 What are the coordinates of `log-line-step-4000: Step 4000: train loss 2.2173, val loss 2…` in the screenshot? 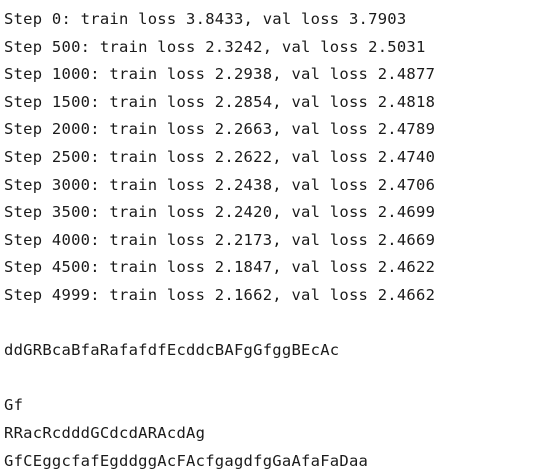 It's located at (269, 241).